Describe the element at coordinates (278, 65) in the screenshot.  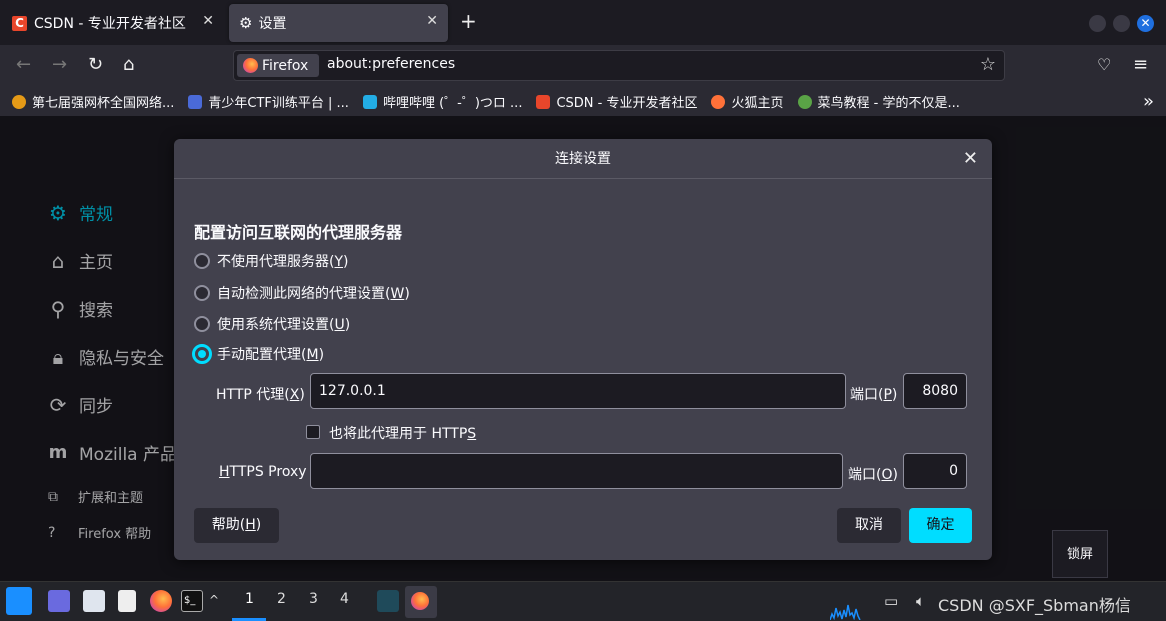
I see `identity-box: Firefox` at that location.